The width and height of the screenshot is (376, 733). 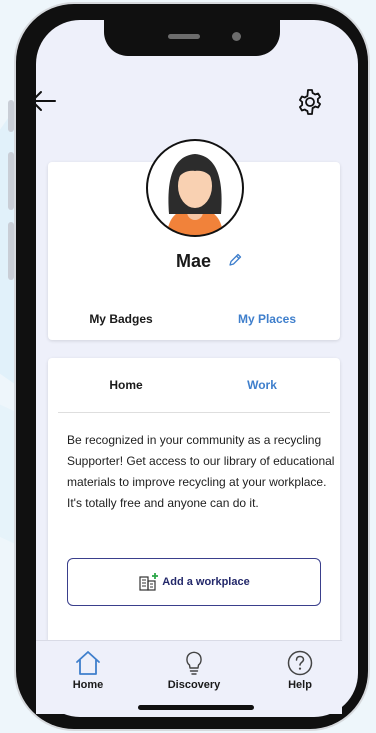 I want to click on nav-home: Home, so click(x=88, y=670).